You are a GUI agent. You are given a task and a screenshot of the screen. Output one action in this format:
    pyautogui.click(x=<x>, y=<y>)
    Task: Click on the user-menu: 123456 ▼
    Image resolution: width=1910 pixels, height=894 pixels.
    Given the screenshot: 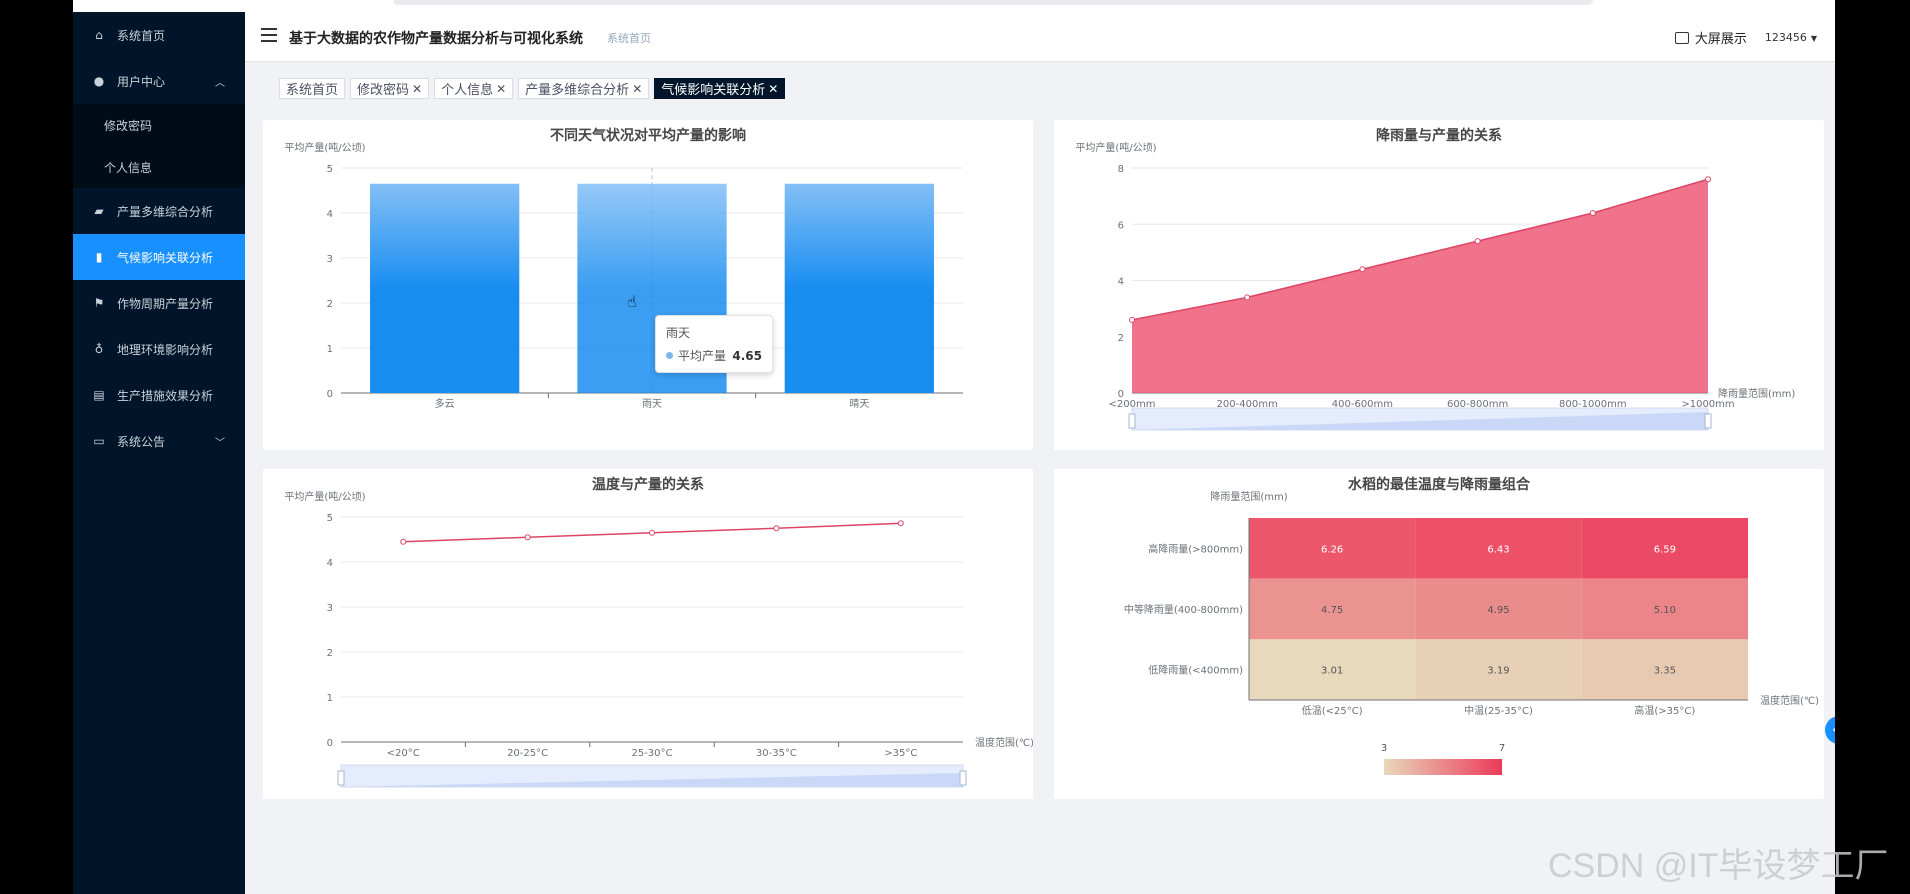 What is the action you would take?
    pyautogui.click(x=1791, y=37)
    